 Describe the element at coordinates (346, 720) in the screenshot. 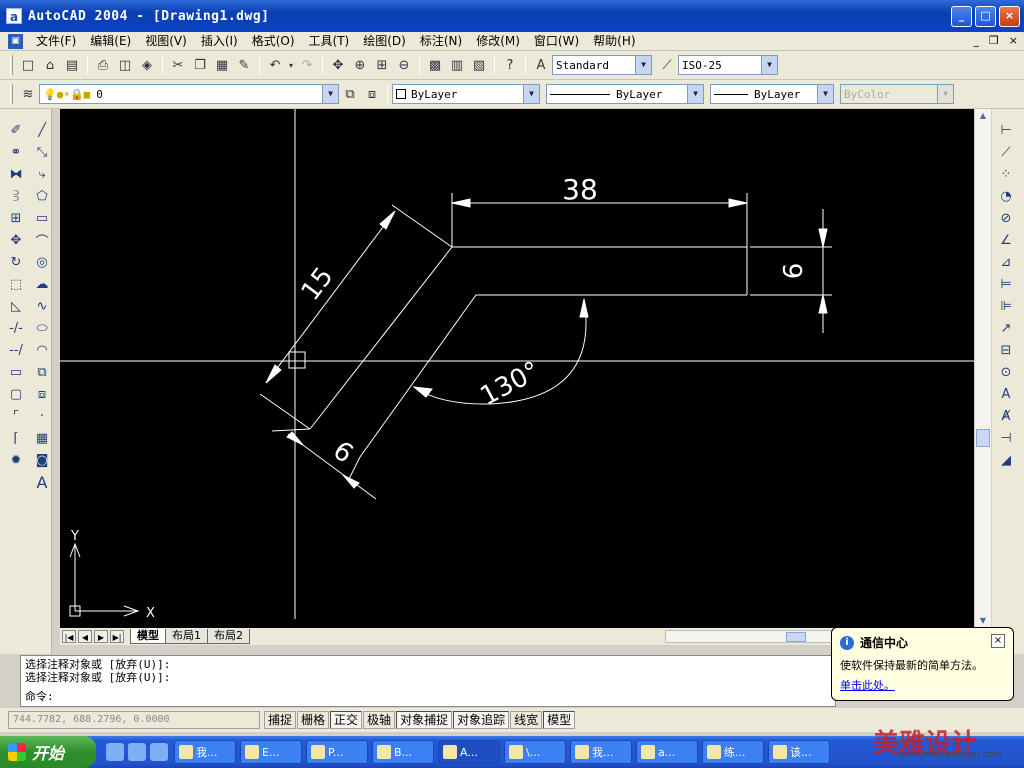

I see `ortho-toggle: 正交` at that location.